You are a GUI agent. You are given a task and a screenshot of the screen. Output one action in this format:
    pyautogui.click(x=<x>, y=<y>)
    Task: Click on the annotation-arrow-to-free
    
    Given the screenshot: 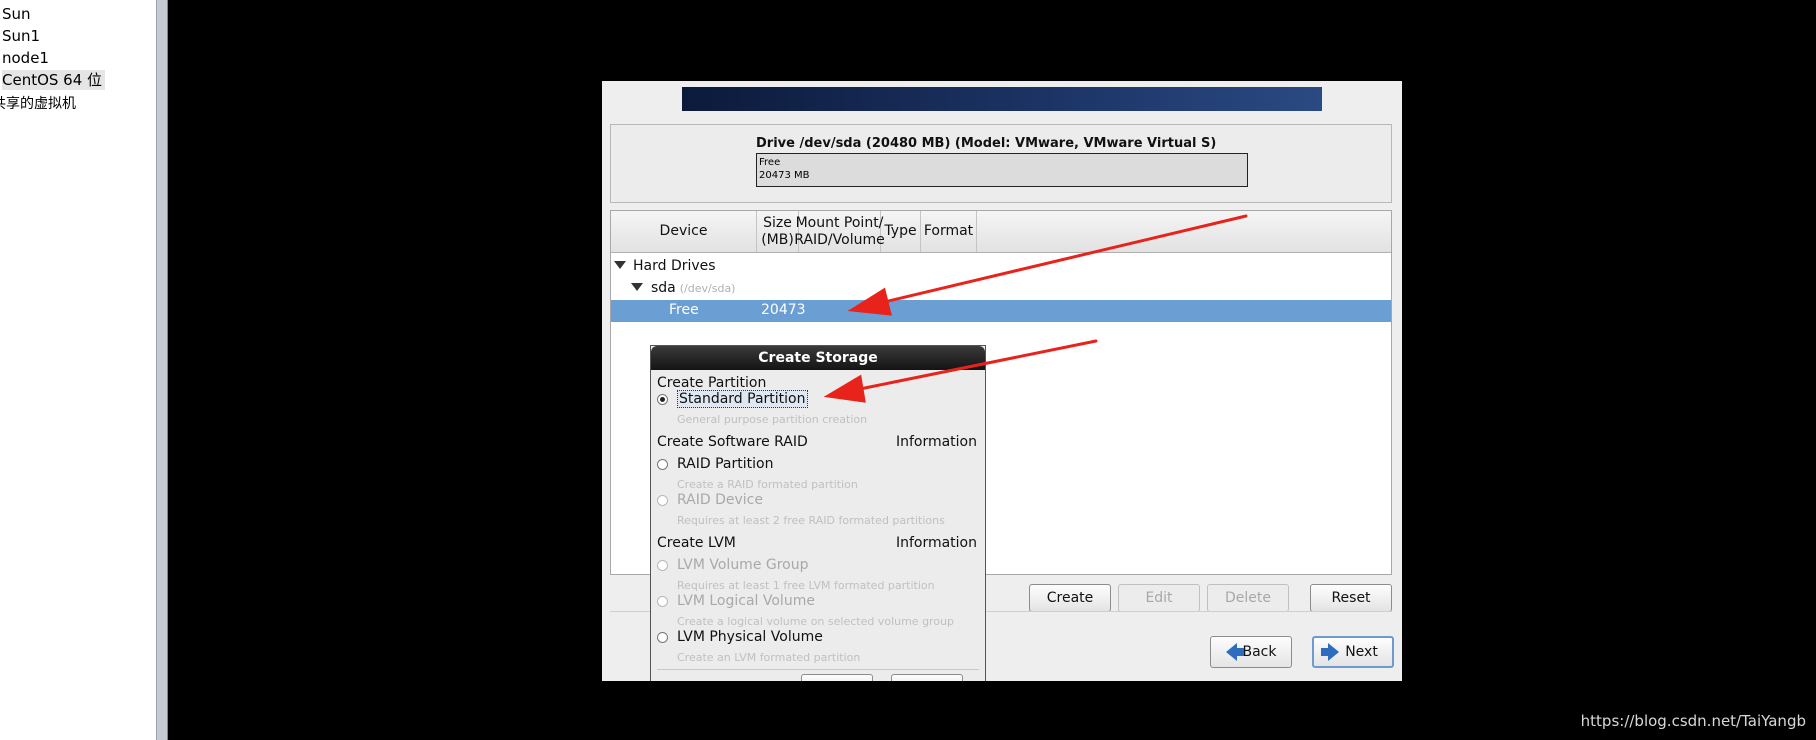 What is the action you would take?
    pyautogui.click(x=1063, y=259)
    